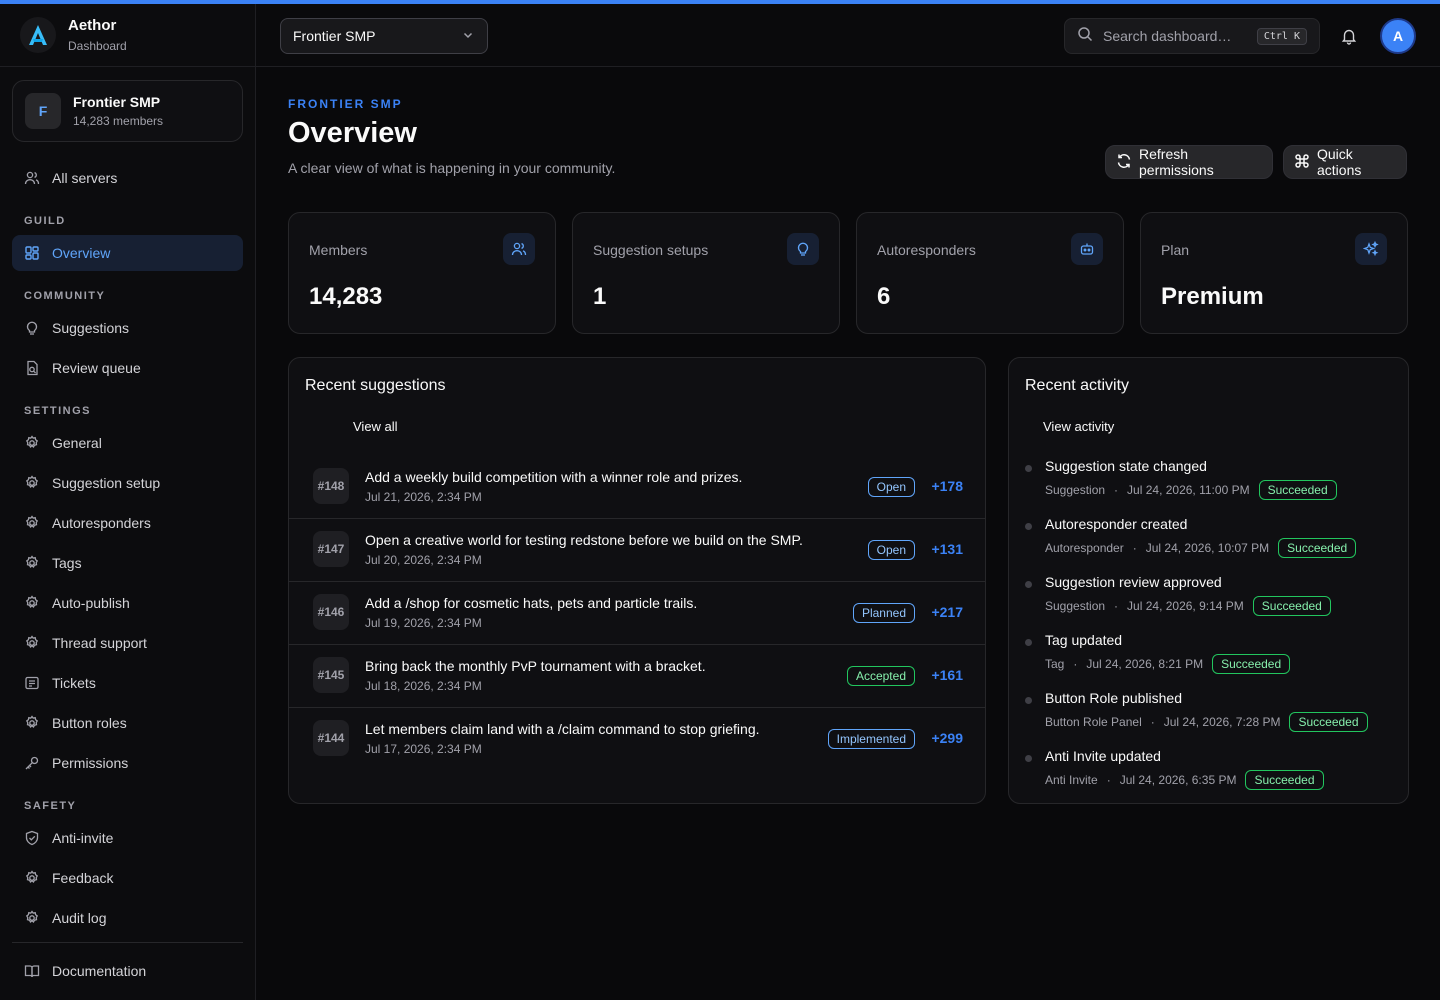  I want to click on server-member-count: 14,283 members, so click(118, 121).